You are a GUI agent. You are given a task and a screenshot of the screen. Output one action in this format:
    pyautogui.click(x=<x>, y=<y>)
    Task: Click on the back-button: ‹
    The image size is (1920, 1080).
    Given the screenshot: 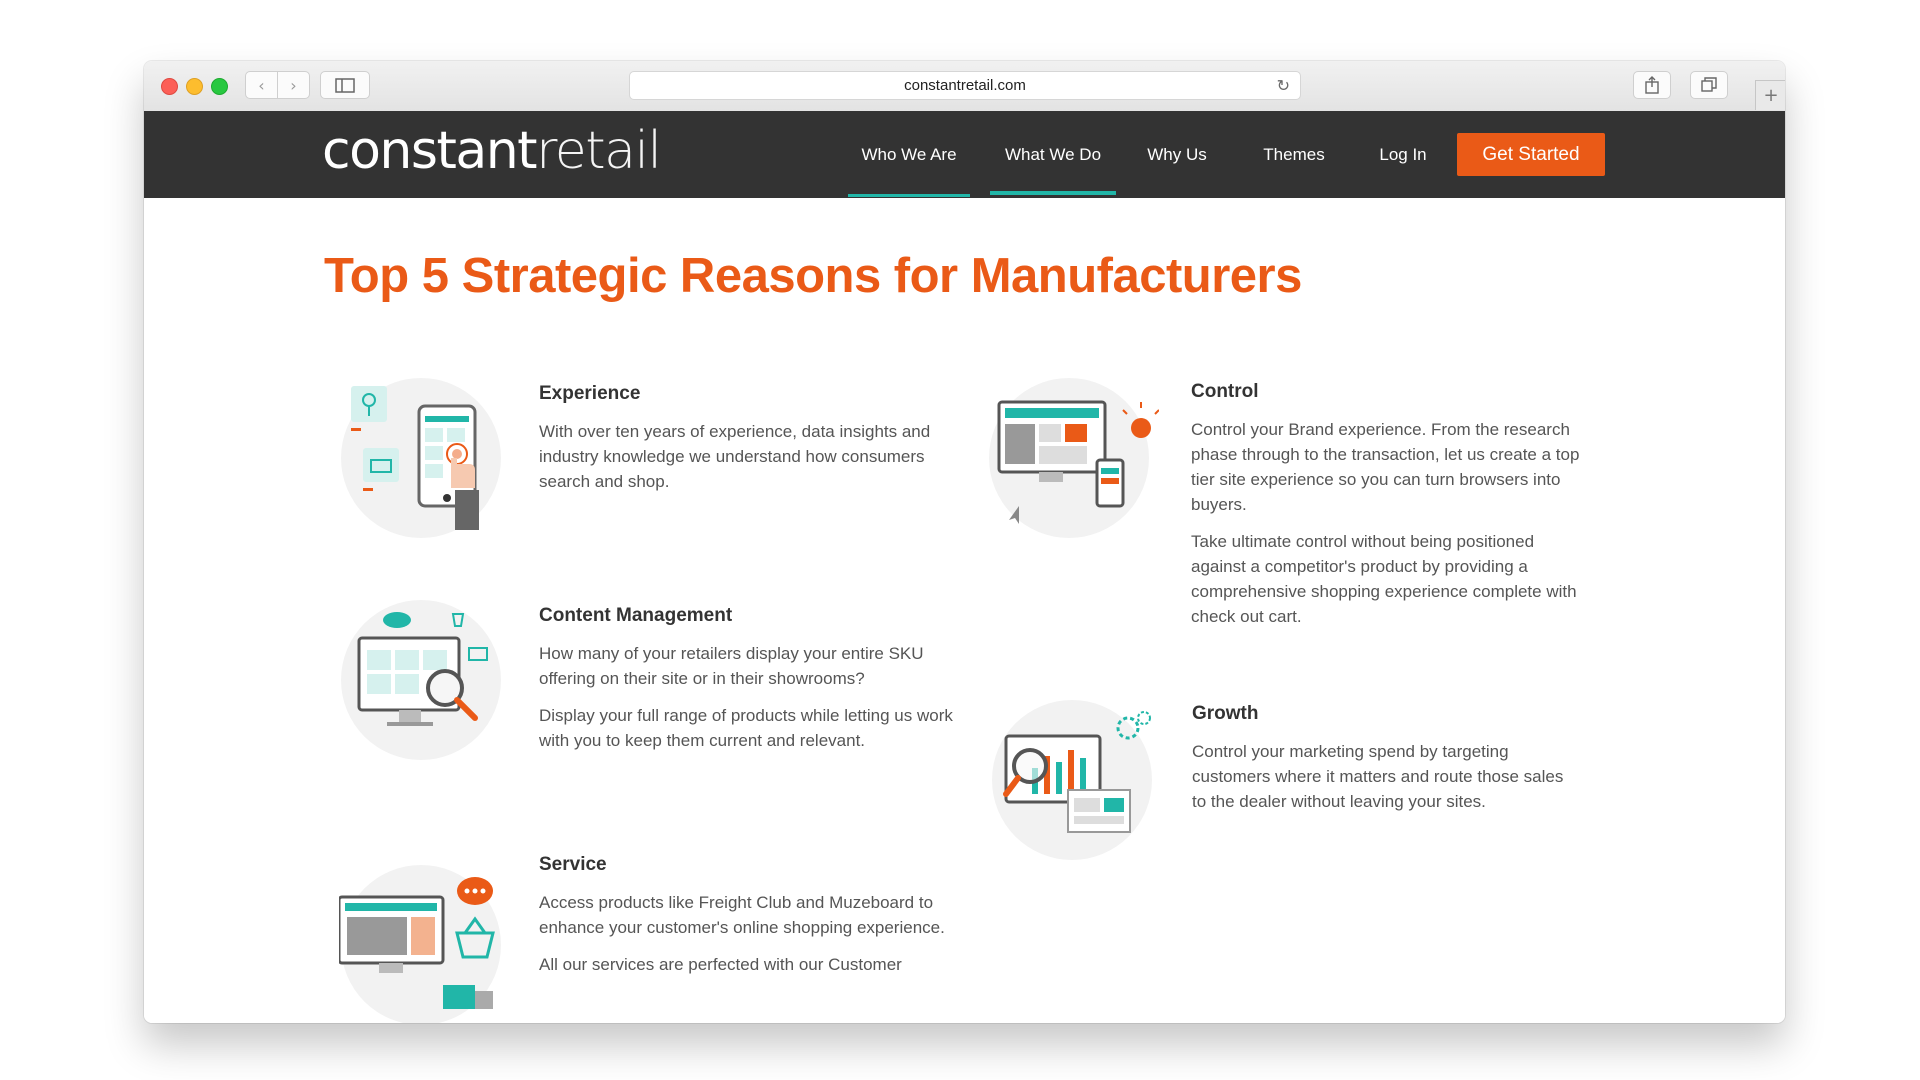 What is the action you would take?
    pyautogui.click(x=261, y=85)
    